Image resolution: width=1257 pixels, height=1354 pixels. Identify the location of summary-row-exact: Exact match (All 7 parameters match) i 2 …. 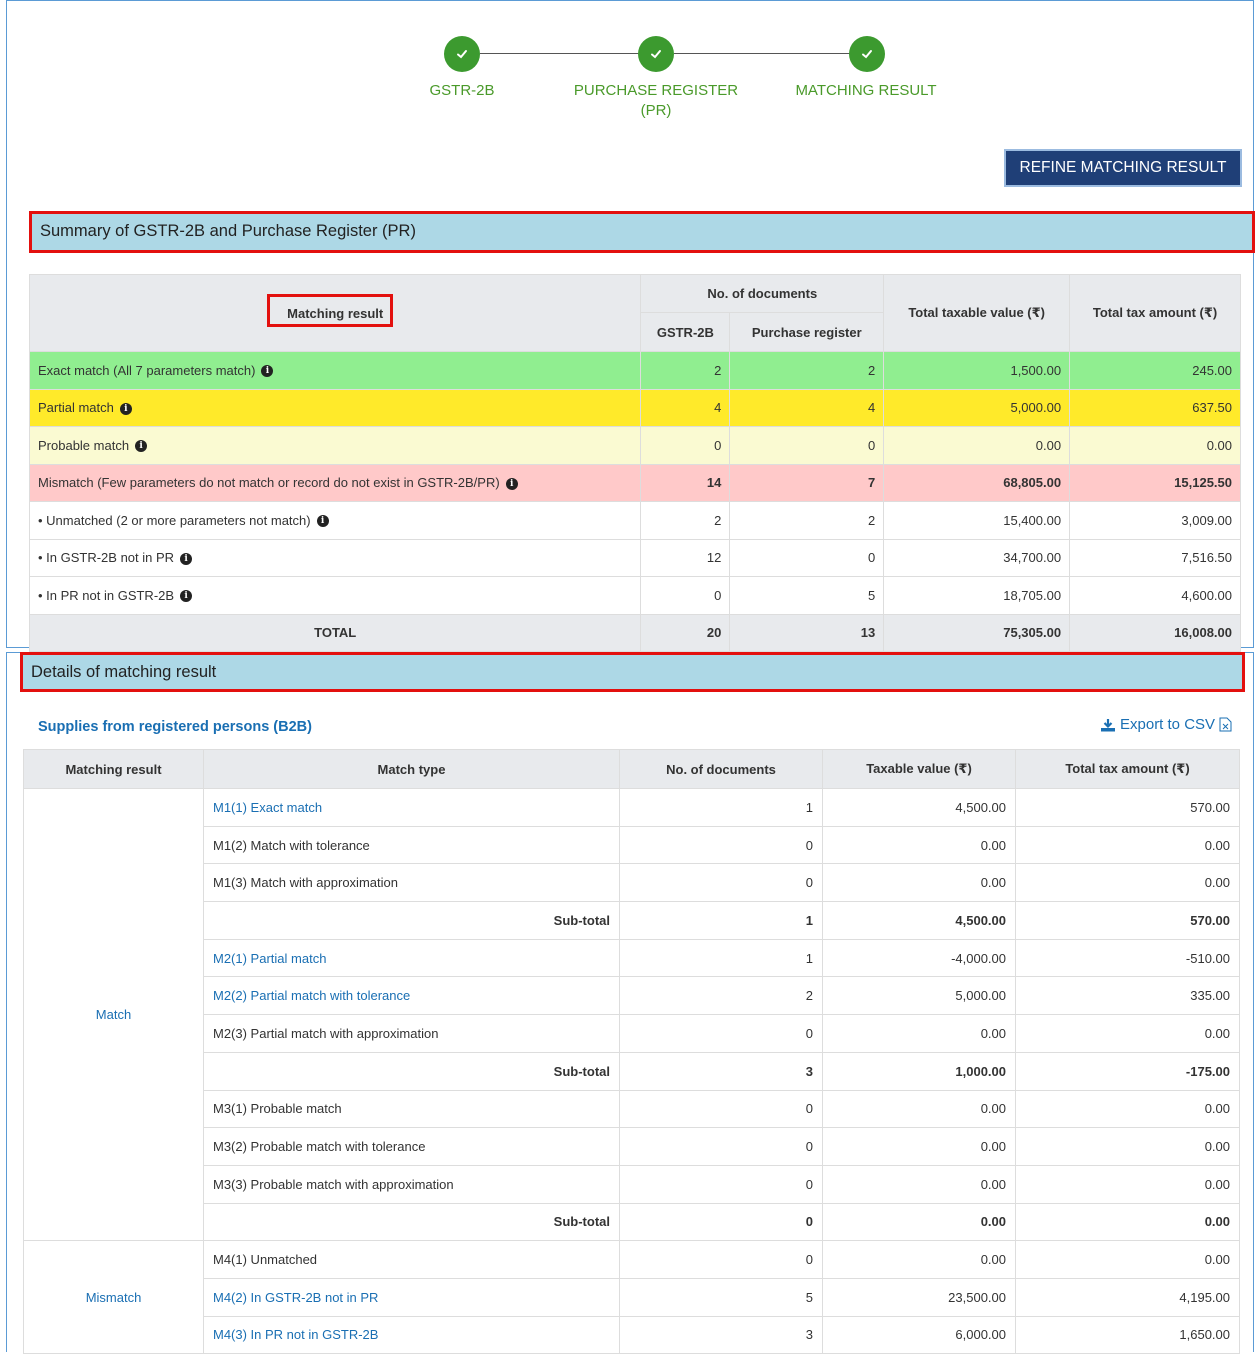
(634, 370).